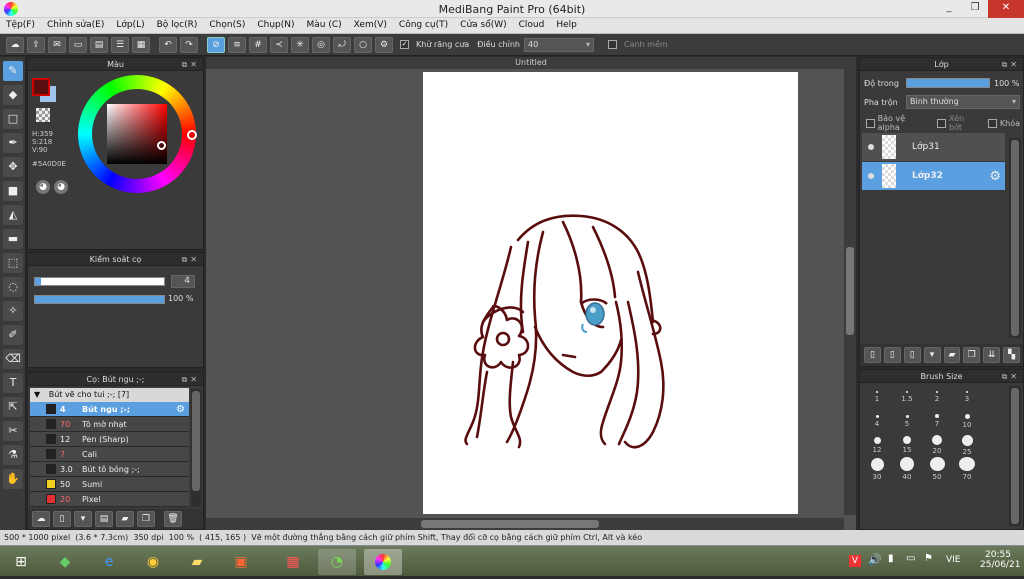 This screenshot has width=1024, height=579. I want to click on redo-icon: ↷, so click(189, 44).